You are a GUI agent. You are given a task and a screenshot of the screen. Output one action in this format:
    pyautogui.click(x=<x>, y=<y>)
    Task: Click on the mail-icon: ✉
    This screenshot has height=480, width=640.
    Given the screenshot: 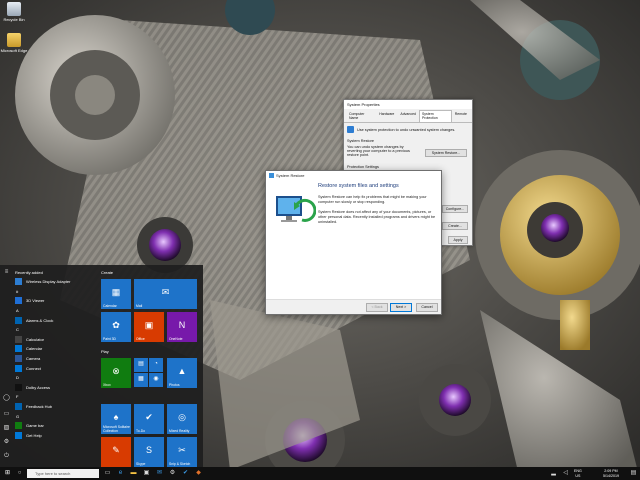 What is the action you would take?
    pyautogui.click(x=159, y=473)
    